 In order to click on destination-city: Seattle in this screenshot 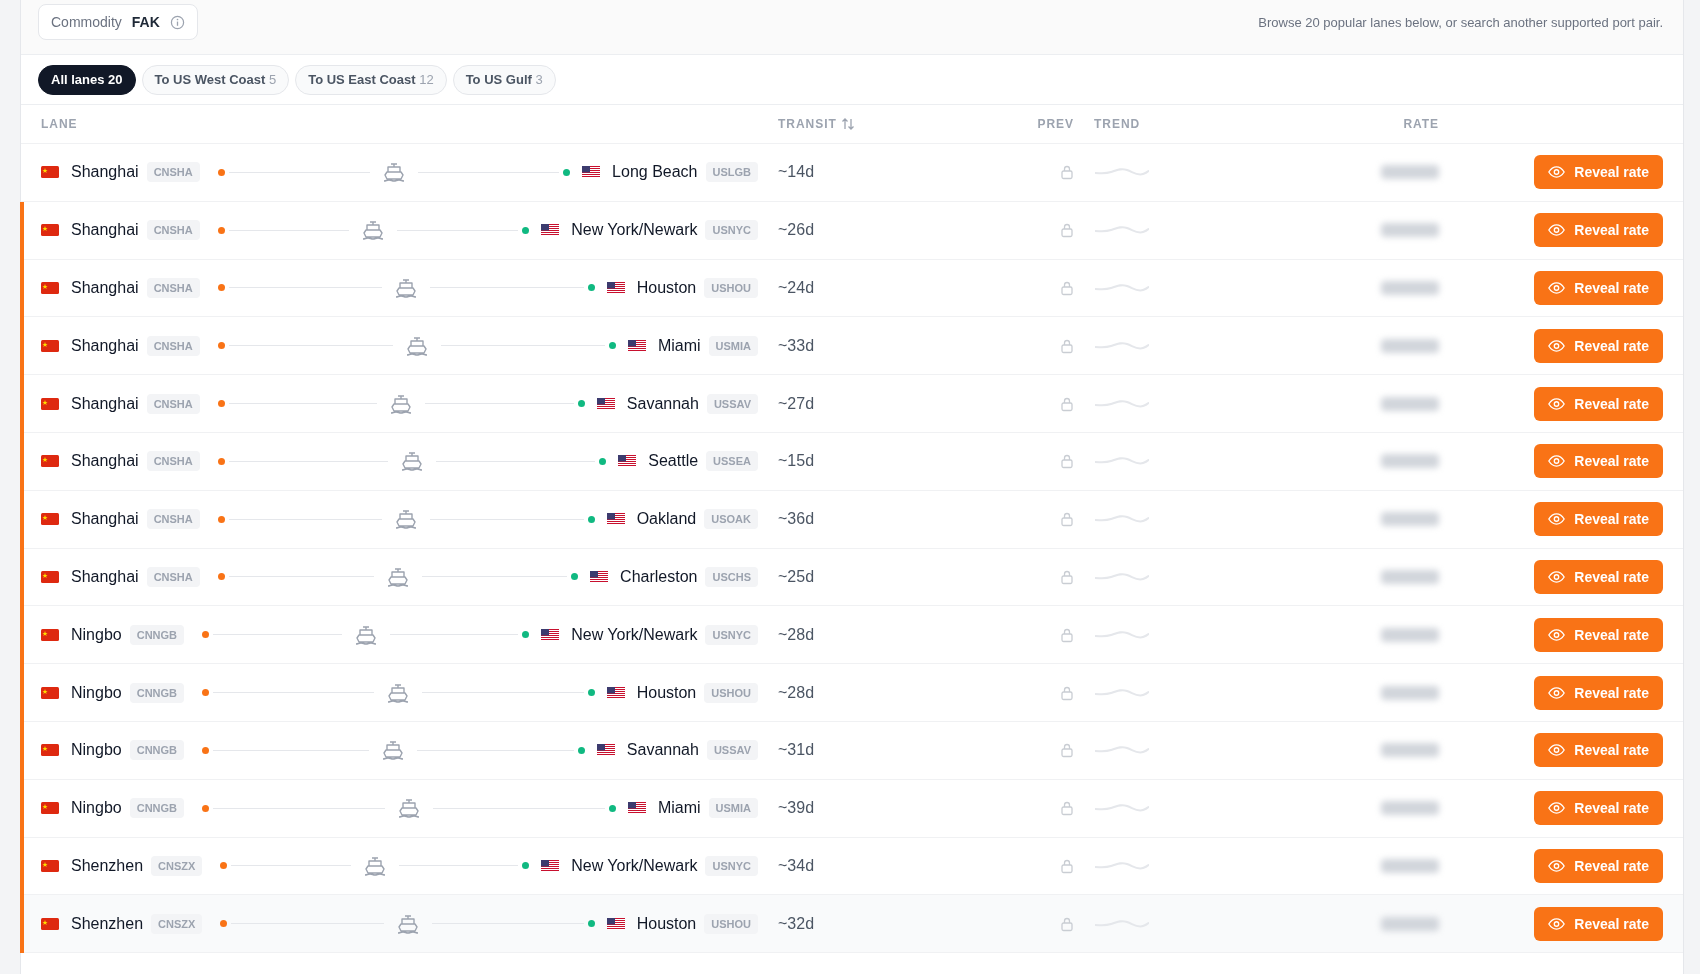, I will do `click(673, 461)`.